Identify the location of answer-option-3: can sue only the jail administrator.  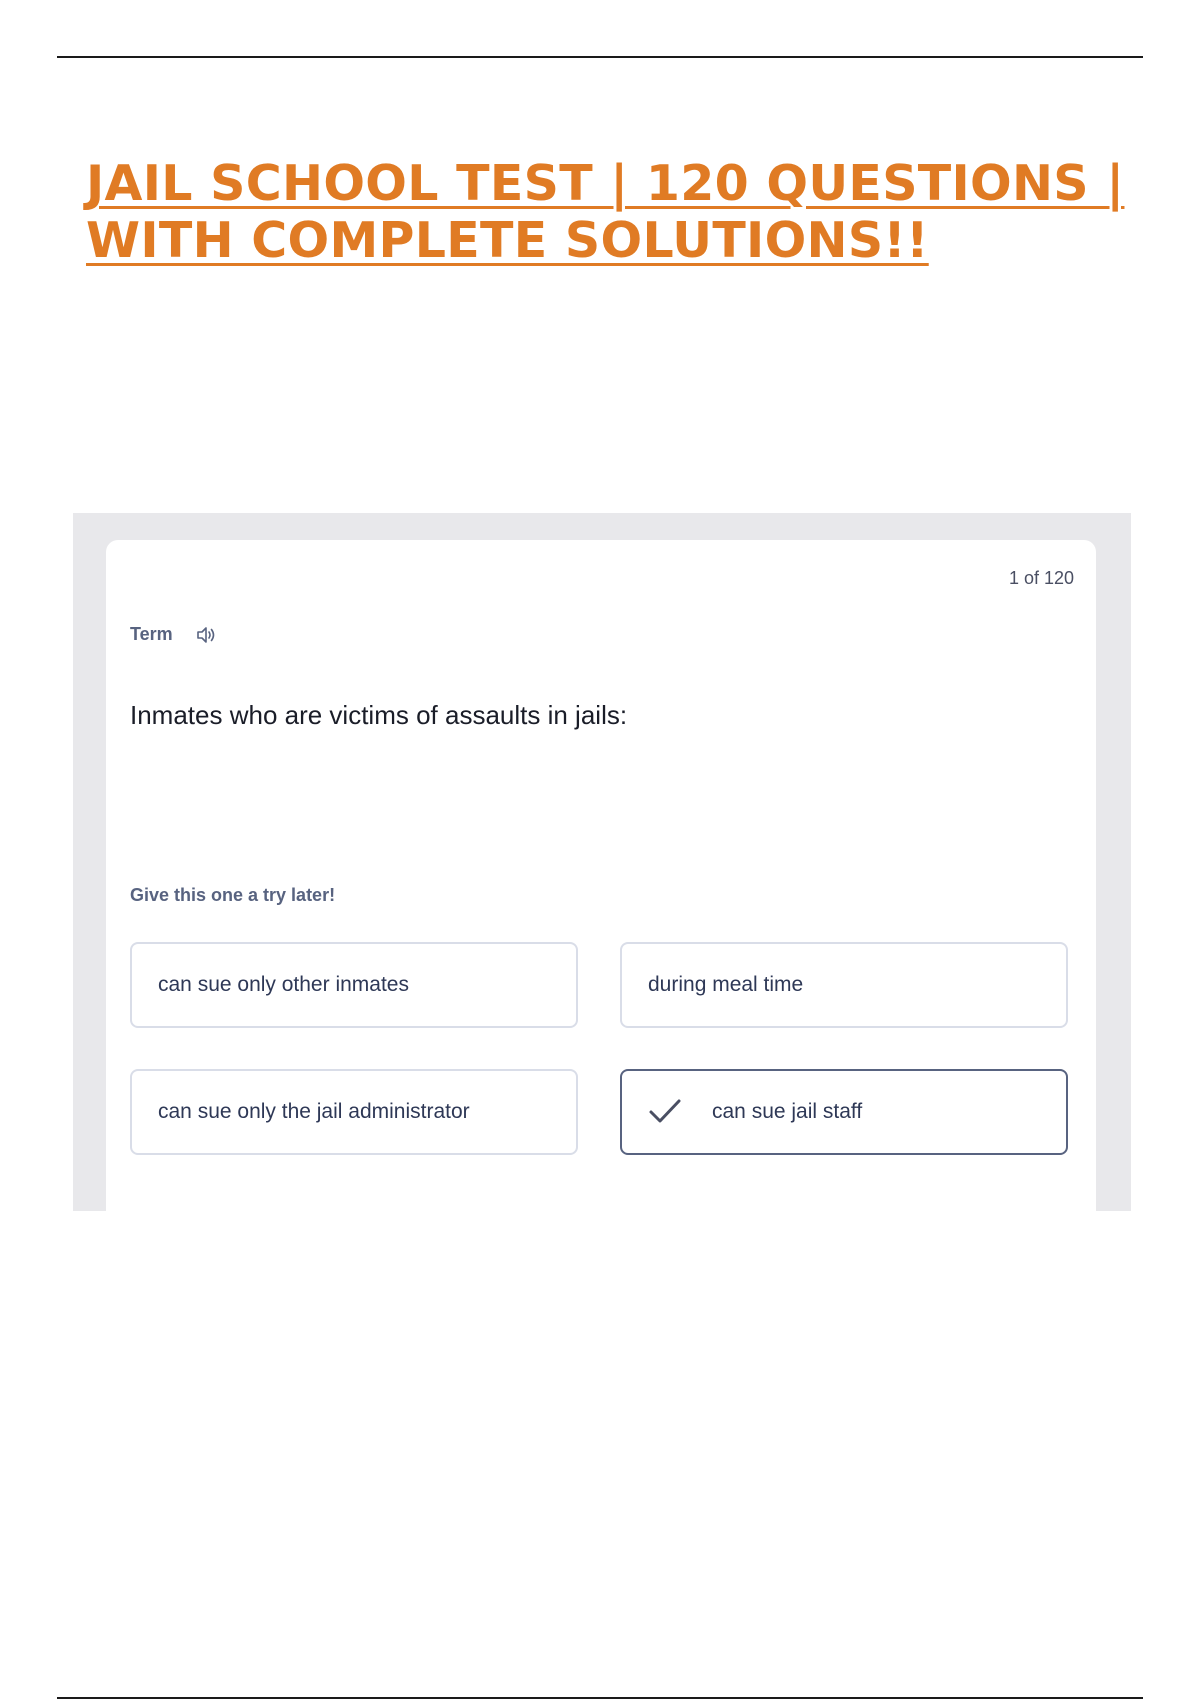
(354, 1112).